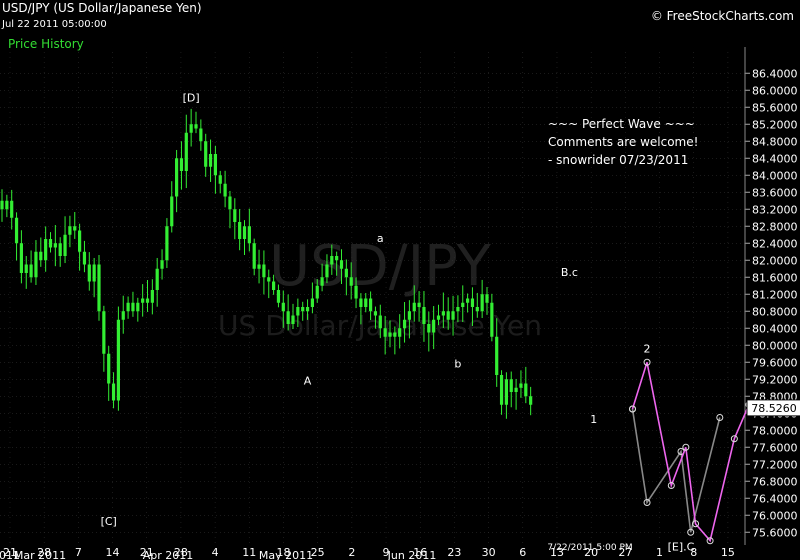 The height and width of the screenshot is (560, 800). Describe the element at coordinates (775, 294) in the screenshot. I see `y-tick-label: 81.2000` at that location.